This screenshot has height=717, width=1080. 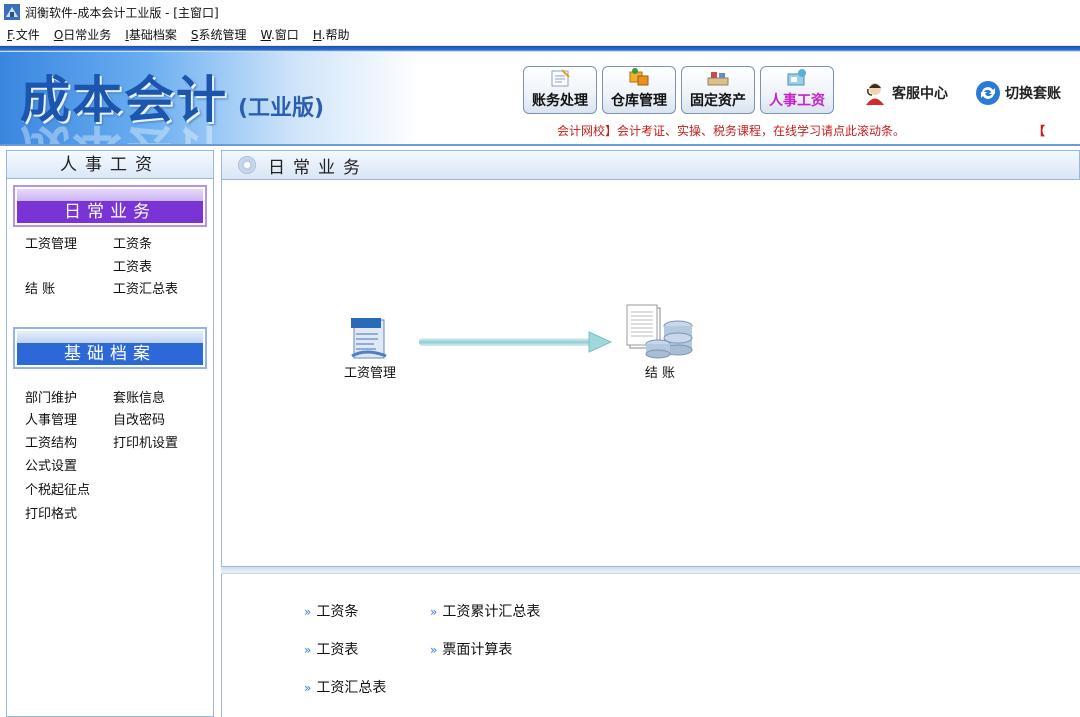 I want to click on link-formula-settings: 公式设置, so click(x=51, y=464).